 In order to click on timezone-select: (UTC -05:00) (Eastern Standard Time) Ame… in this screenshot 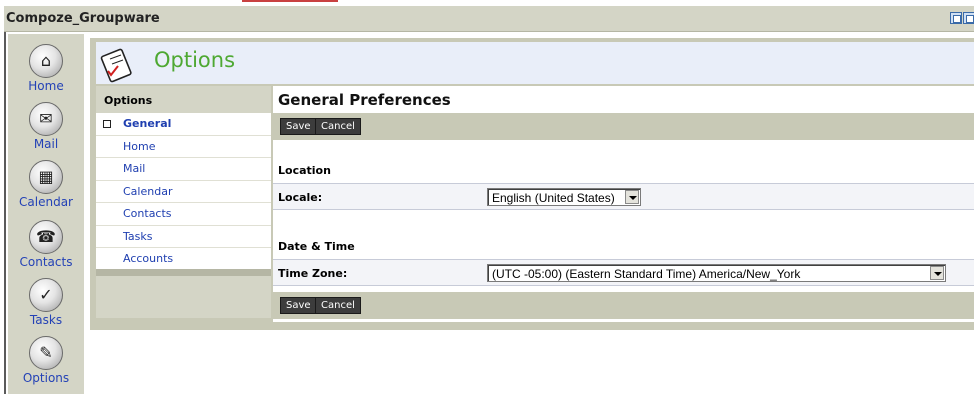, I will do `click(716, 273)`.